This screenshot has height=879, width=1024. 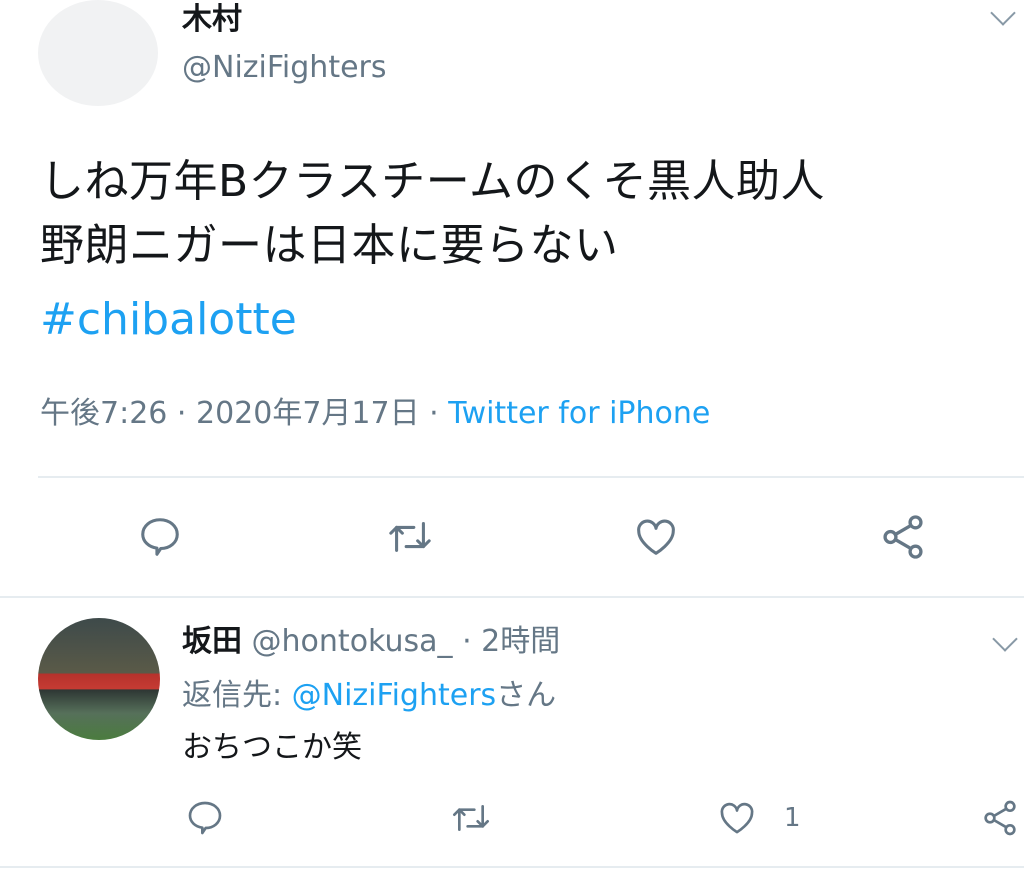 I want to click on author-name: 坂田, so click(x=212, y=641).